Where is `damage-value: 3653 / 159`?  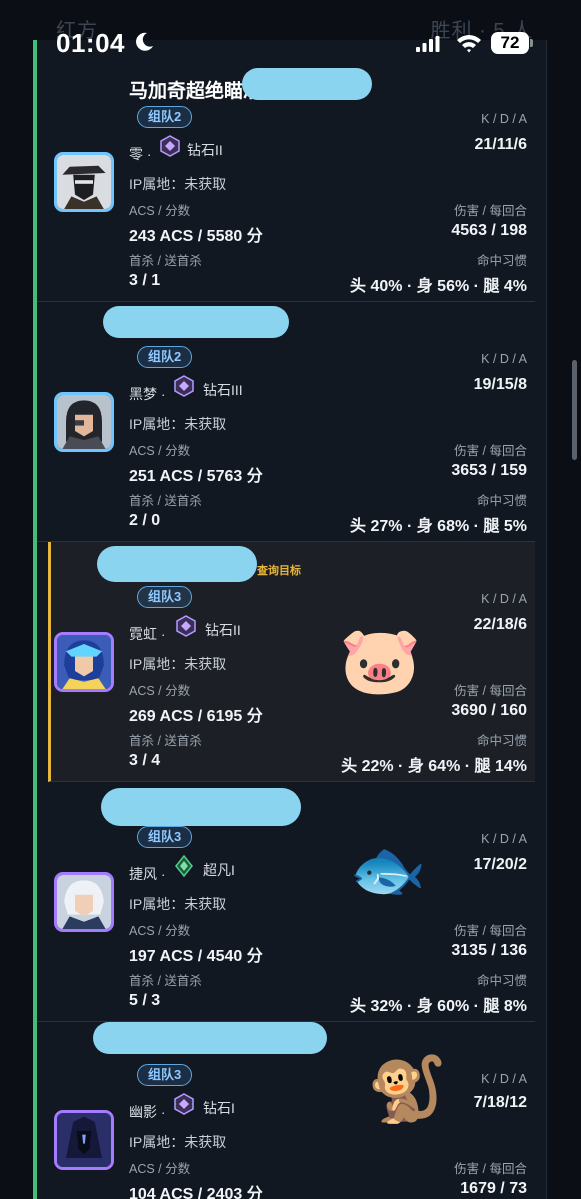
damage-value: 3653 / 159 is located at coordinates (489, 470).